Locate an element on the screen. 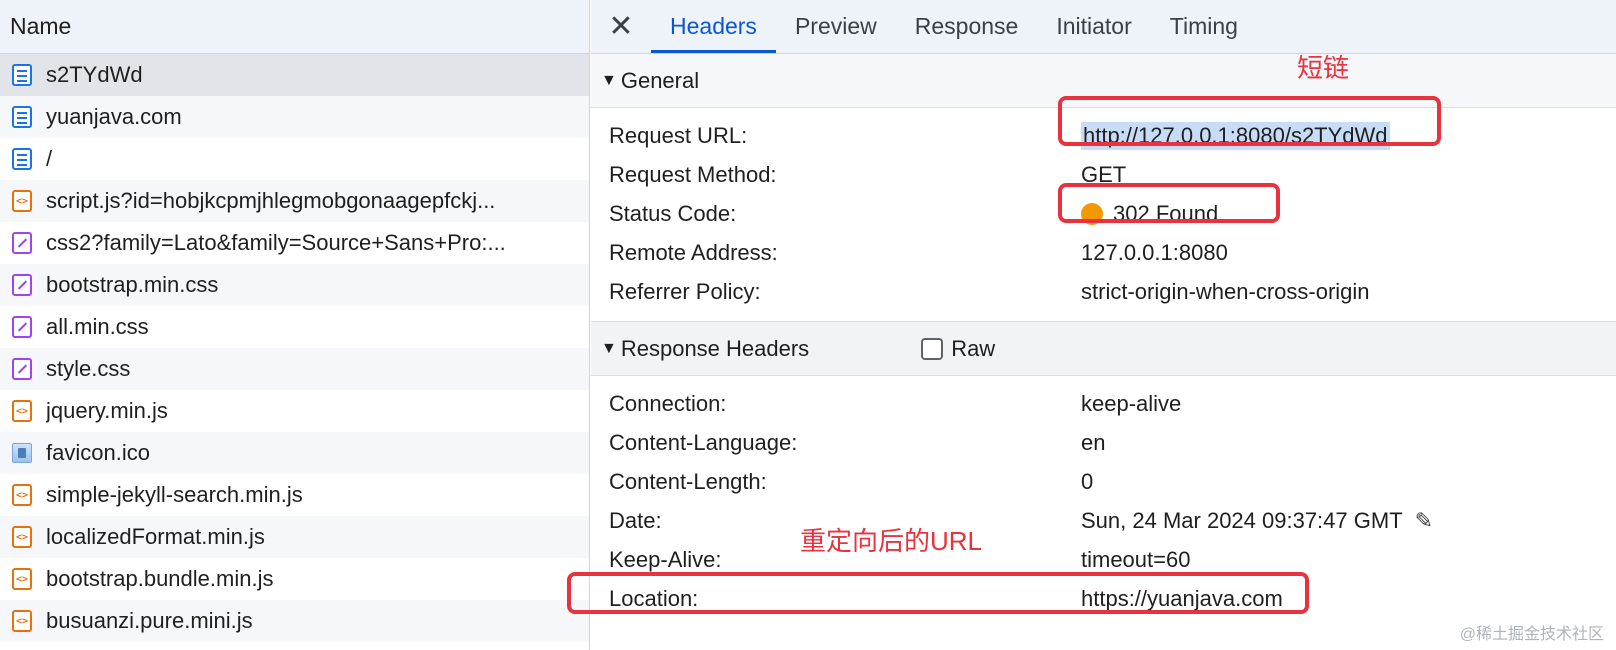 The image size is (1616, 650). tab-preview: Preview is located at coordinates (836, 26).